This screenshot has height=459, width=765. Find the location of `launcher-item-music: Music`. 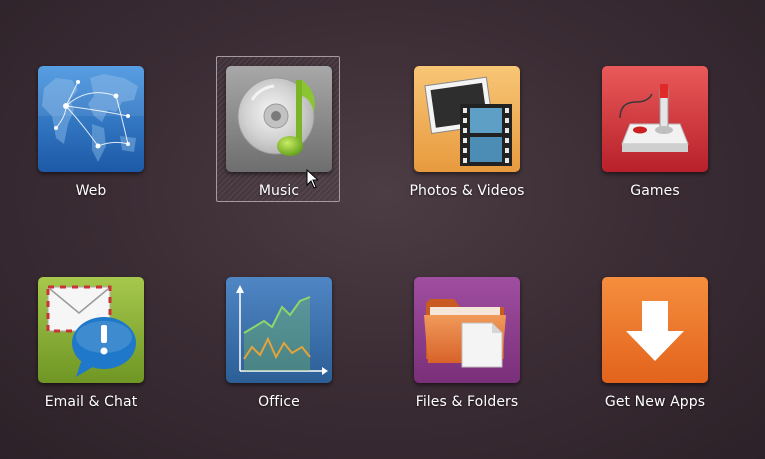

launcher-item-music: Music is located at coordinates (278, 129).